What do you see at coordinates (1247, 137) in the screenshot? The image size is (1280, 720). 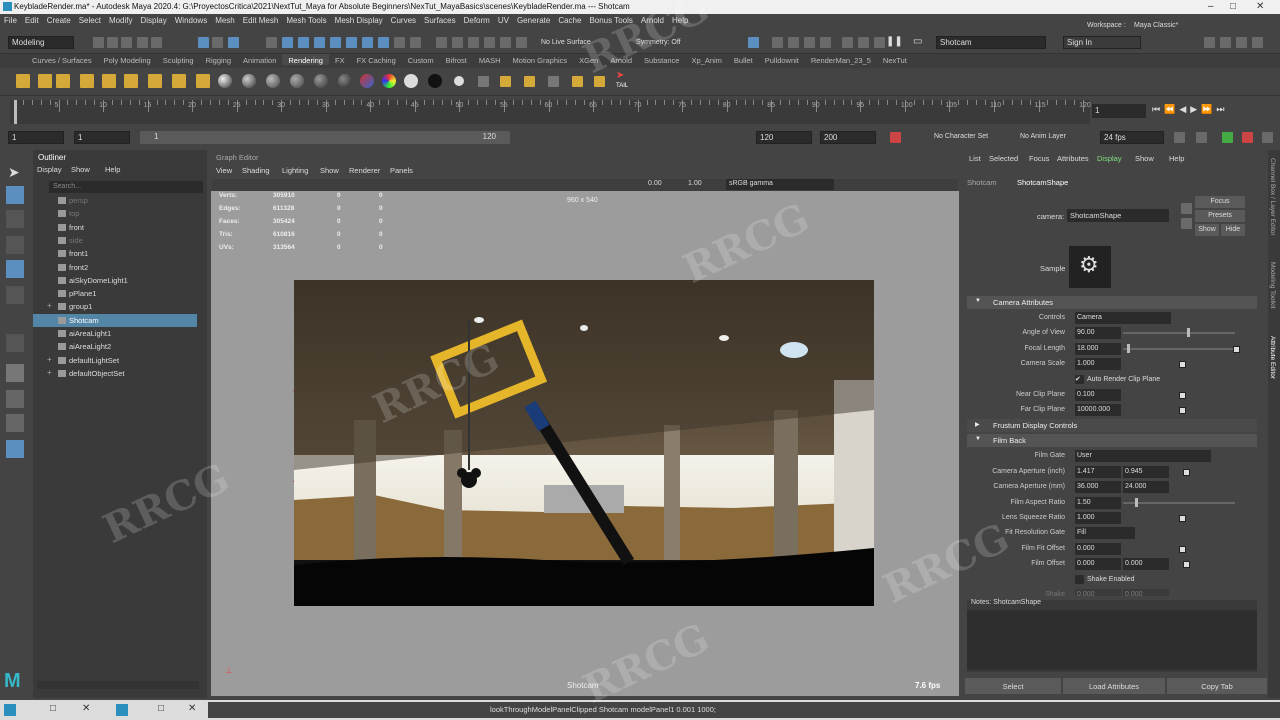 I see `playback-speed-icon` at bounding box center [1247, 137].